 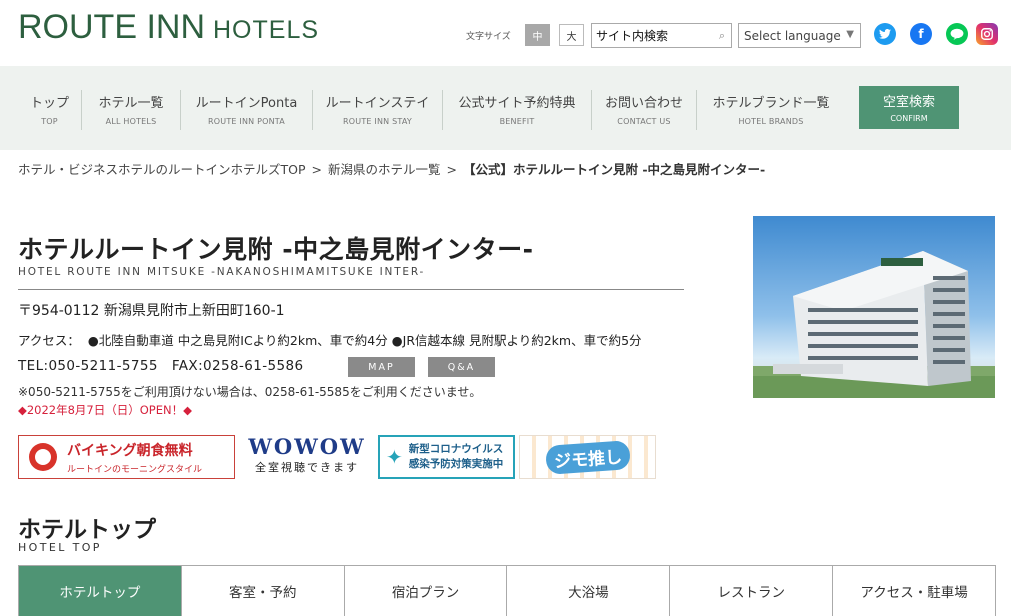 I want to click on nav-item-label: トップ, so click(x=49, y=103).